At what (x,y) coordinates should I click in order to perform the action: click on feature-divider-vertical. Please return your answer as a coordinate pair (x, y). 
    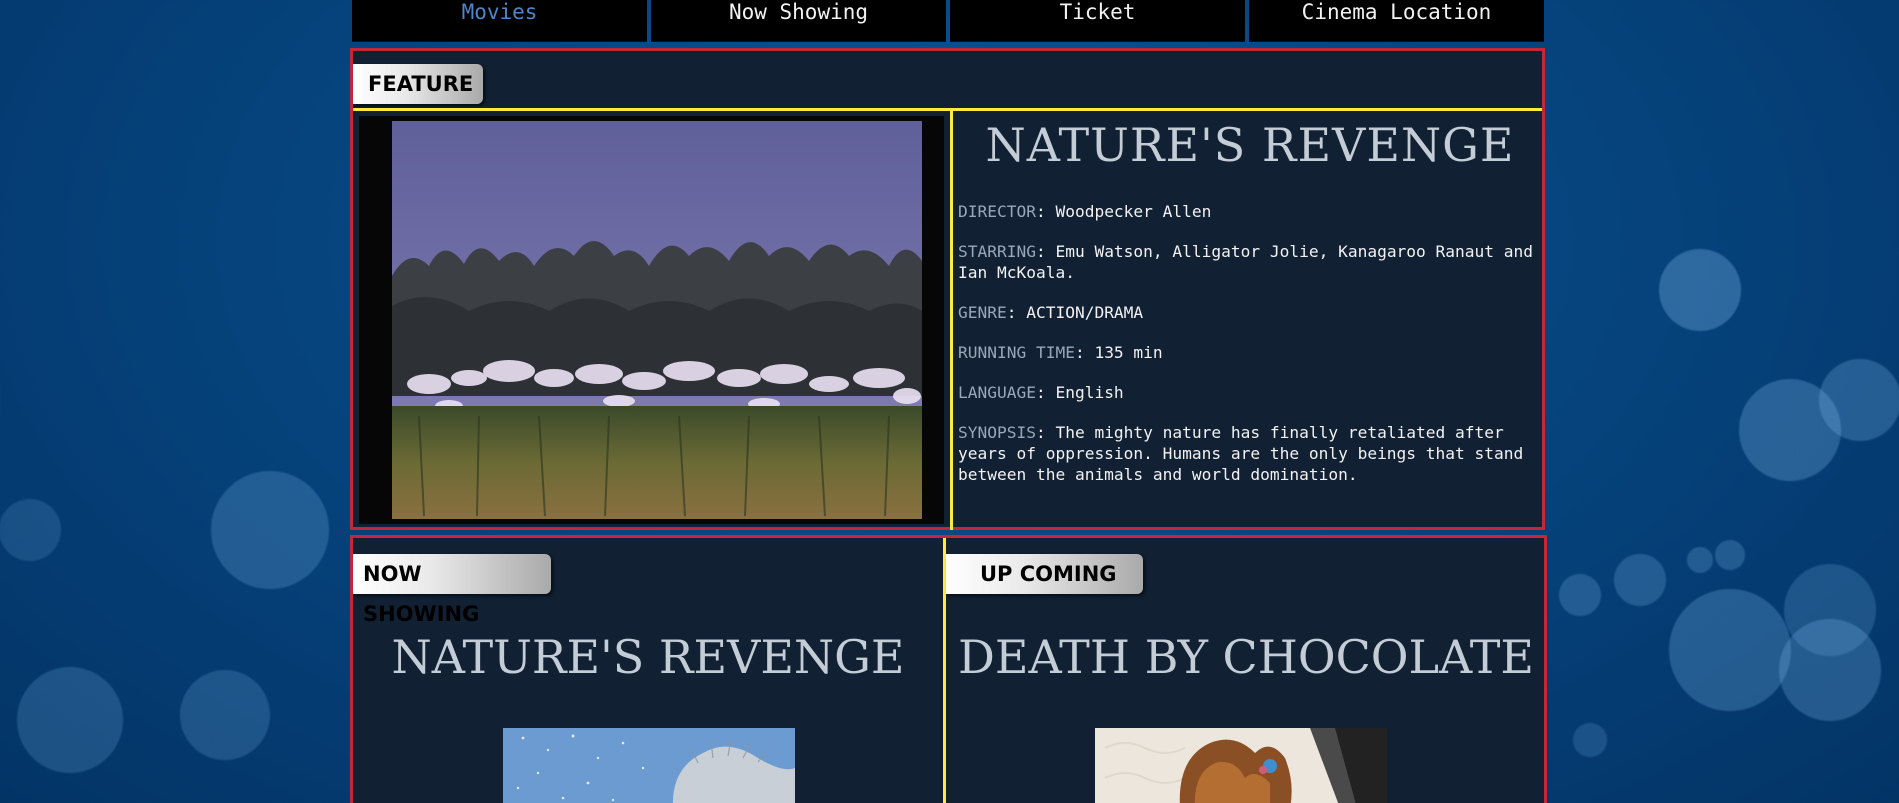
    Looking at the image, I should click on (951, 319).